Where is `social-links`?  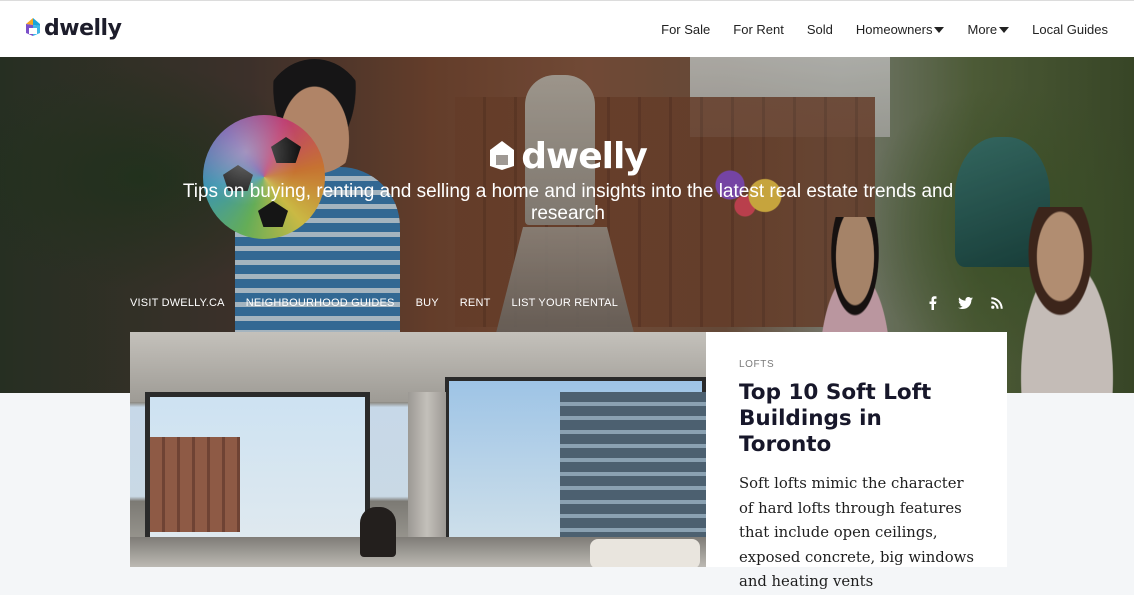
social-links is located at coordinates (973, 303).